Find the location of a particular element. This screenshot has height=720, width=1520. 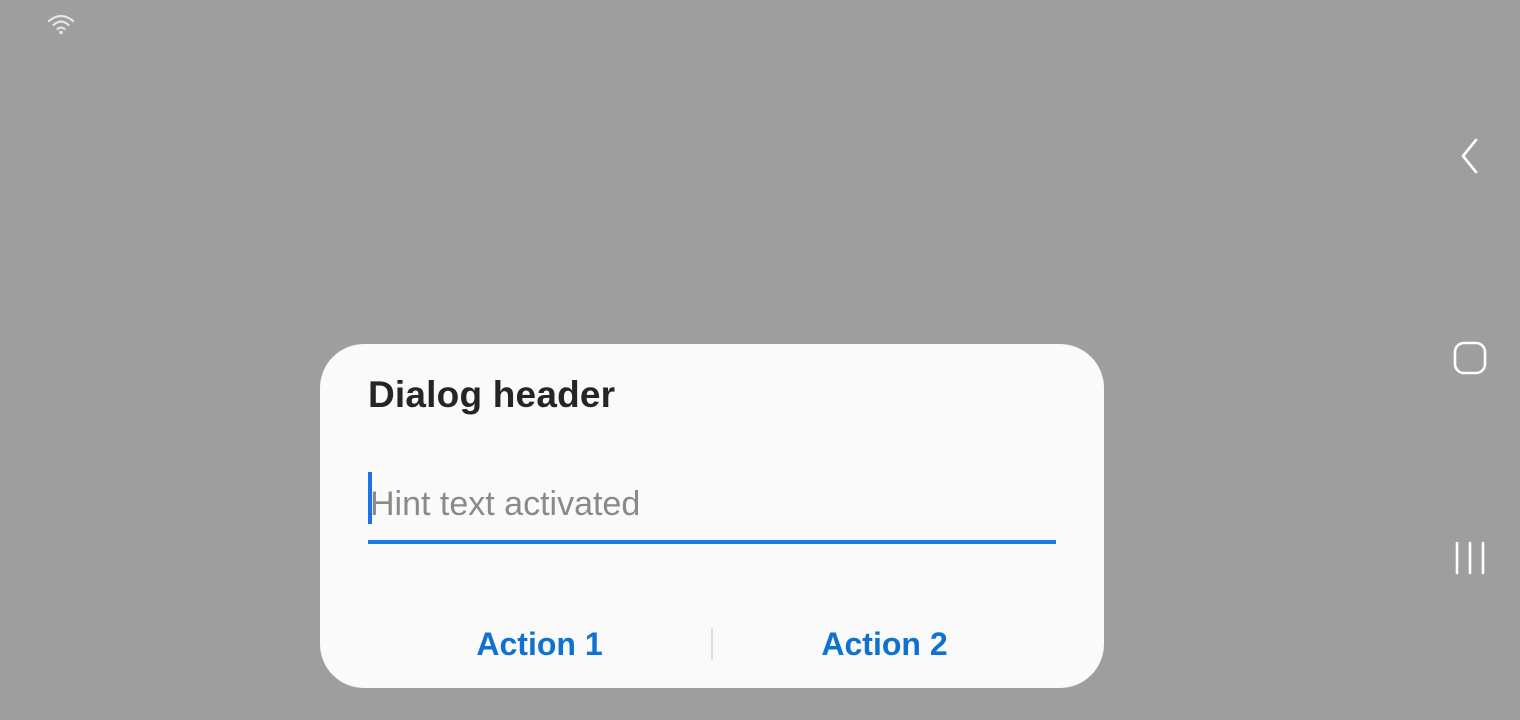

nav-home-button is located at coordinates (1470, 360).